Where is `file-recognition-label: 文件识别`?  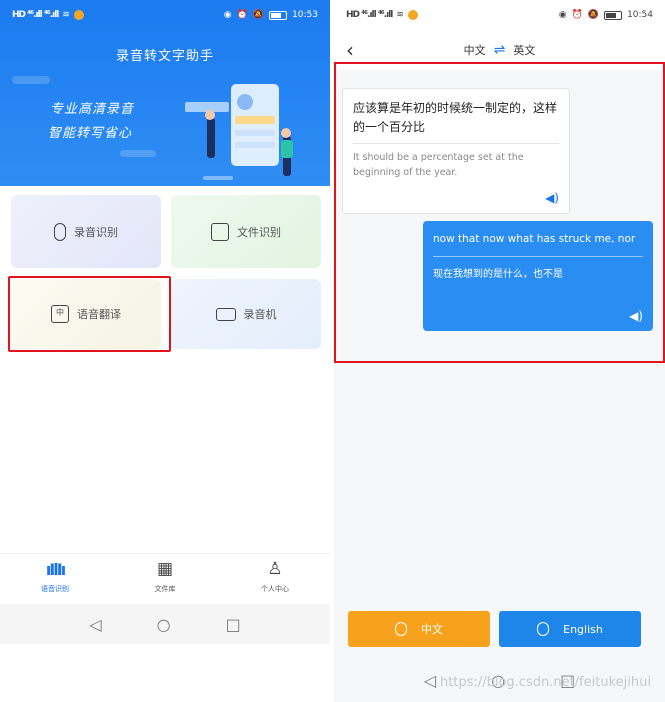
file-recognition-label: 文件识别 is located at coordinates (259, 232).